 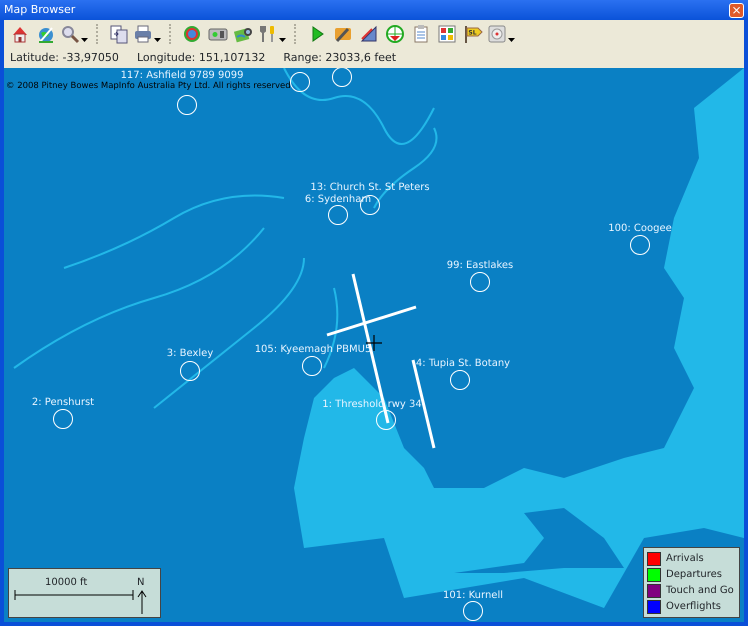 I want to click on coordinate-readout: Longitude: 151,107132, so click(x=201, y=58).